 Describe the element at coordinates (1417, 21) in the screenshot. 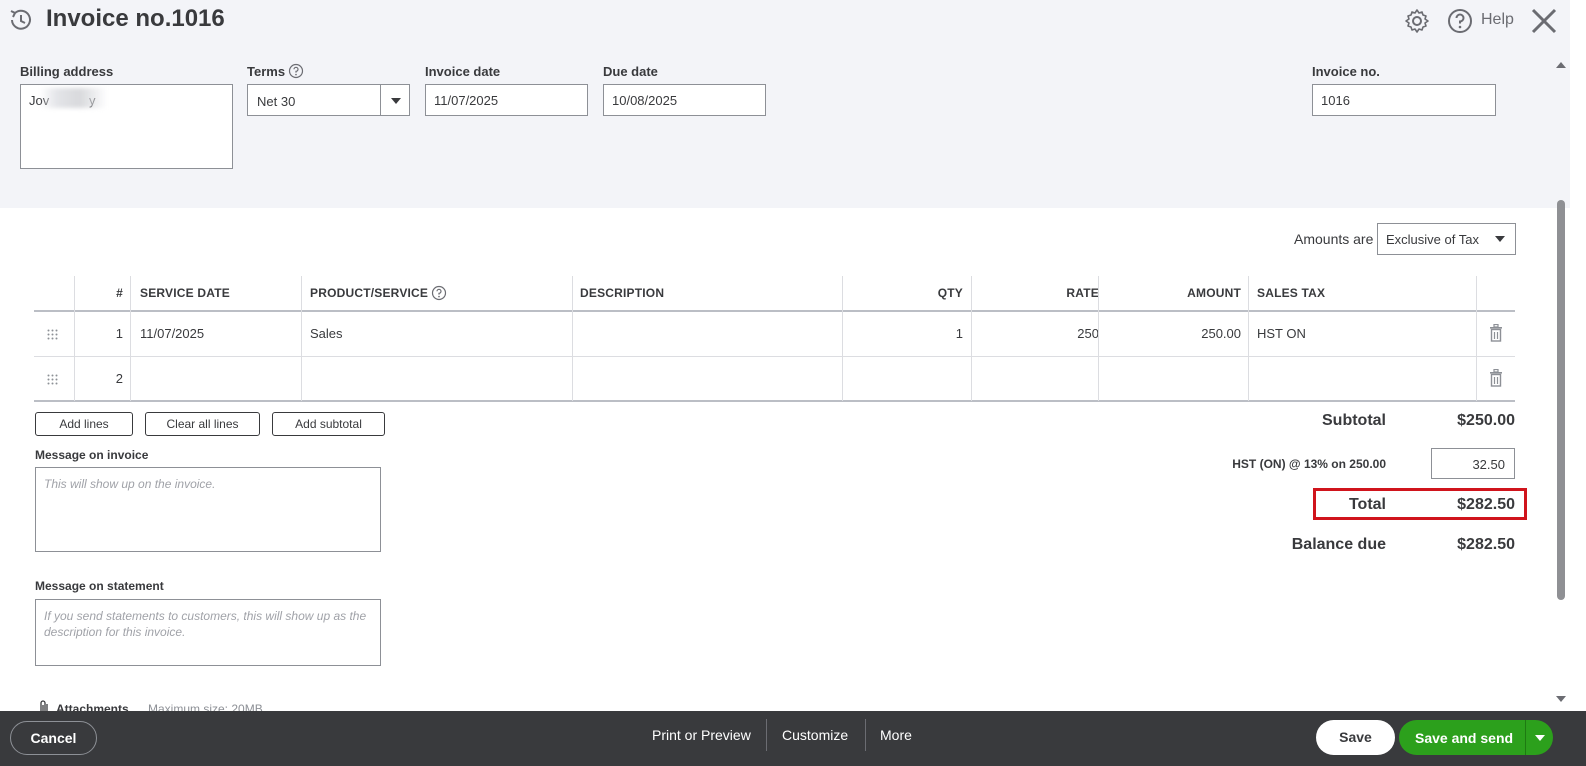

I see `gear-icon` at that location.